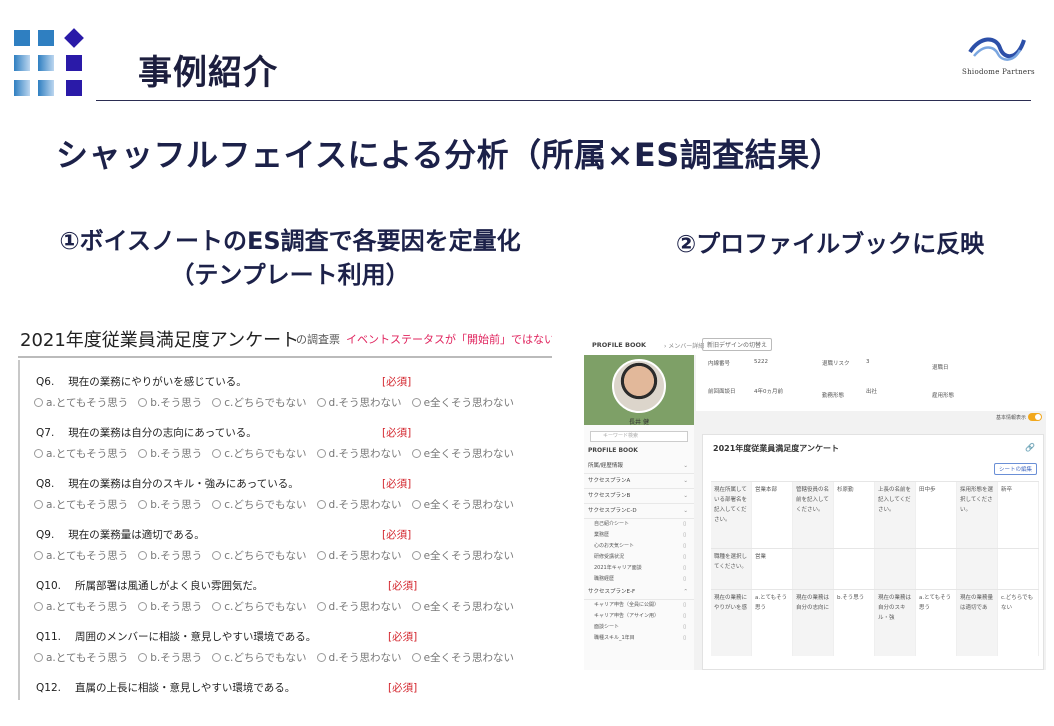  I want to click on sidebar-submenu-item: 研修受講状況 ▯, so click(639, 557).